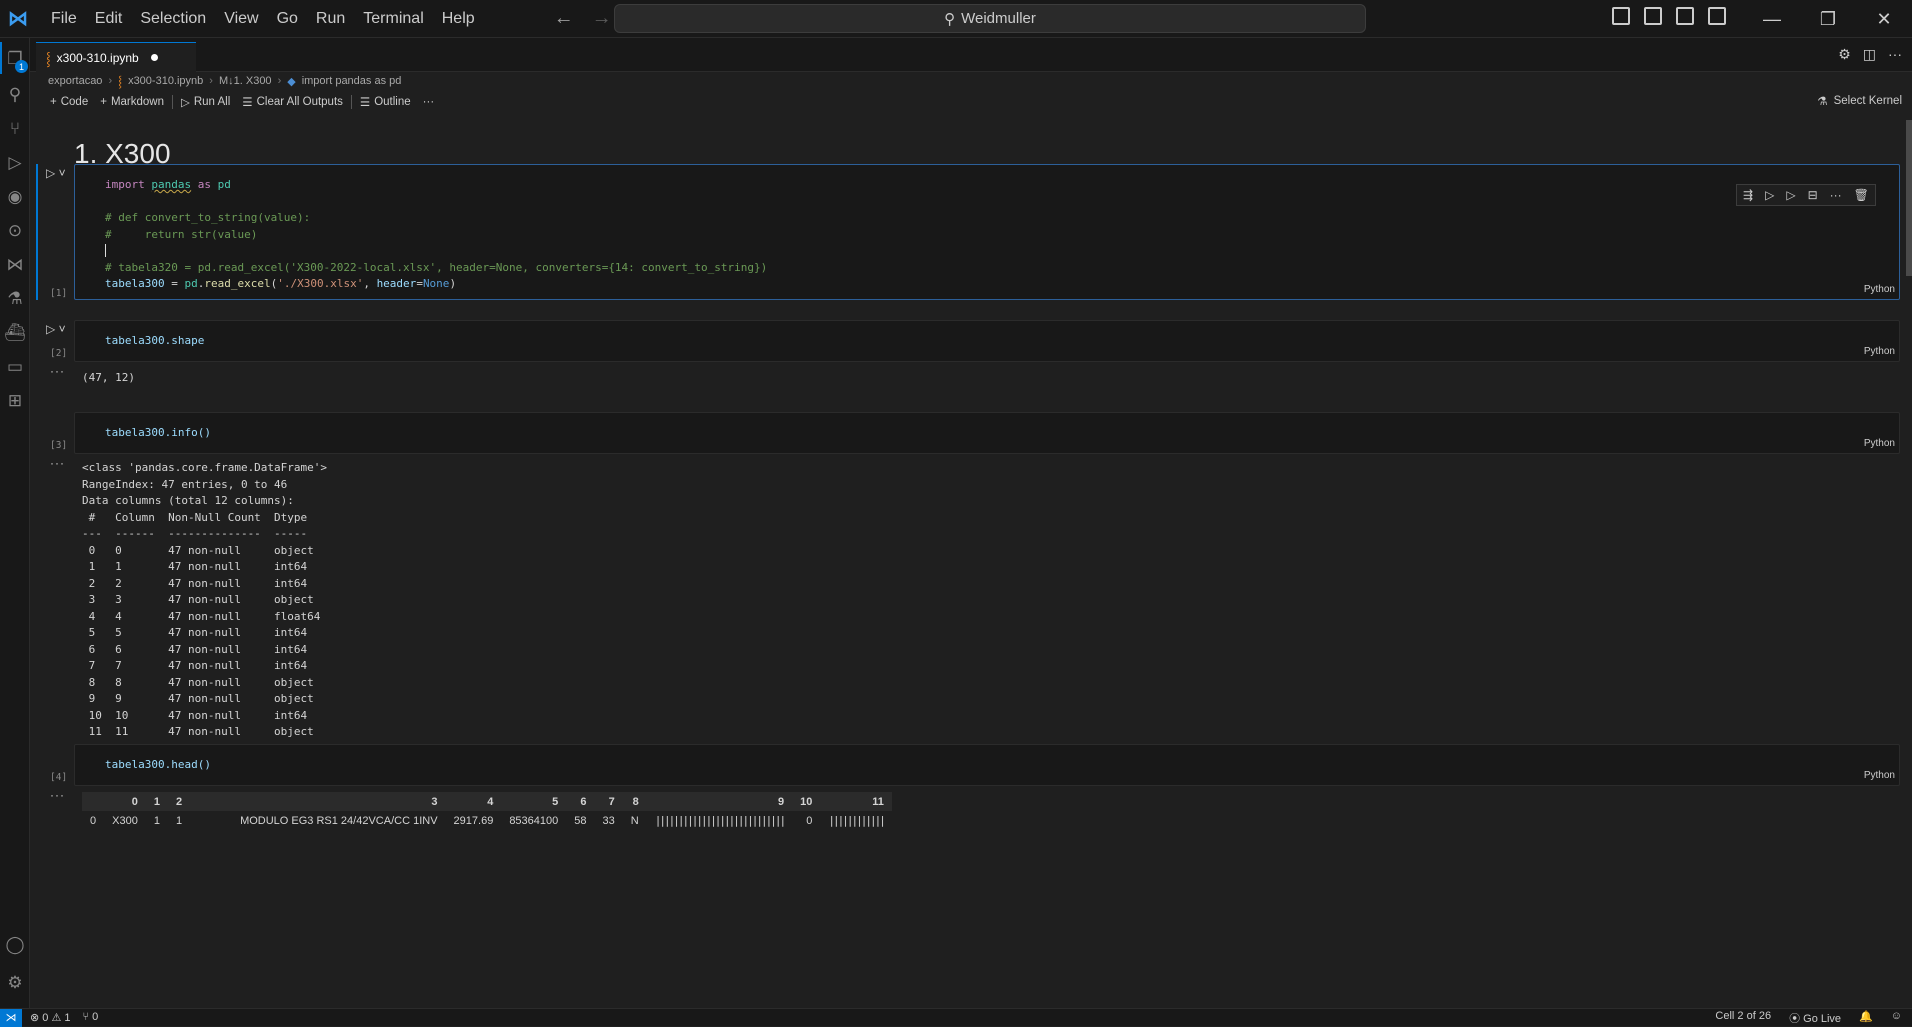 The height and width of the screenshot is (1027, 1912). What do you see at coordinates (15, 95) in the screenshot?
I see `search-icon: ⚲` at bounding box center [15, 95].